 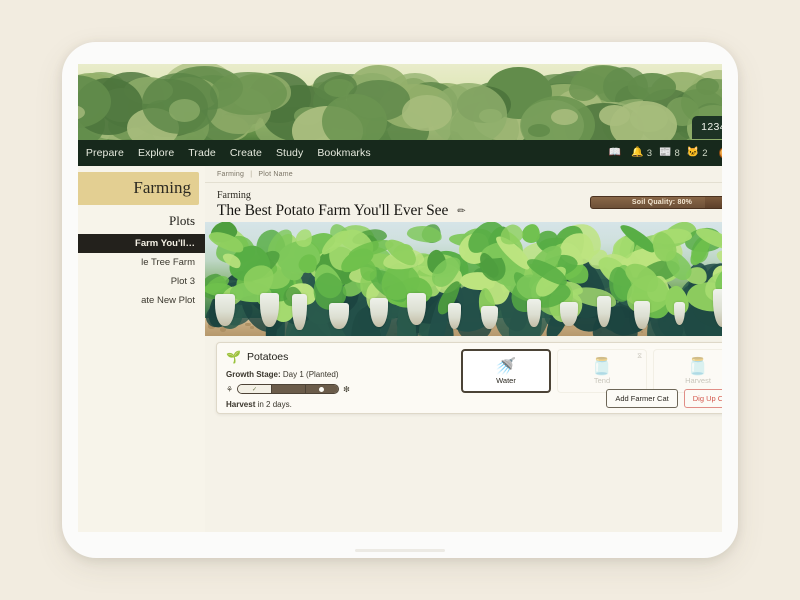 I want to click on crop-illustration, so click(x=463, y=279).